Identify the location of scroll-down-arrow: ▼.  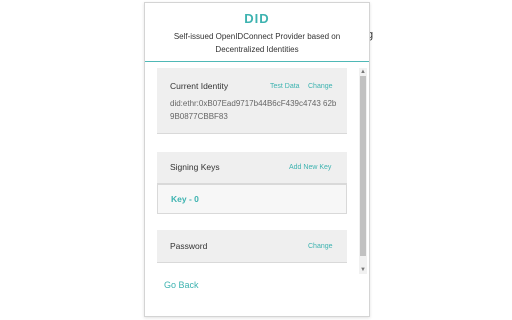
(363, 270).